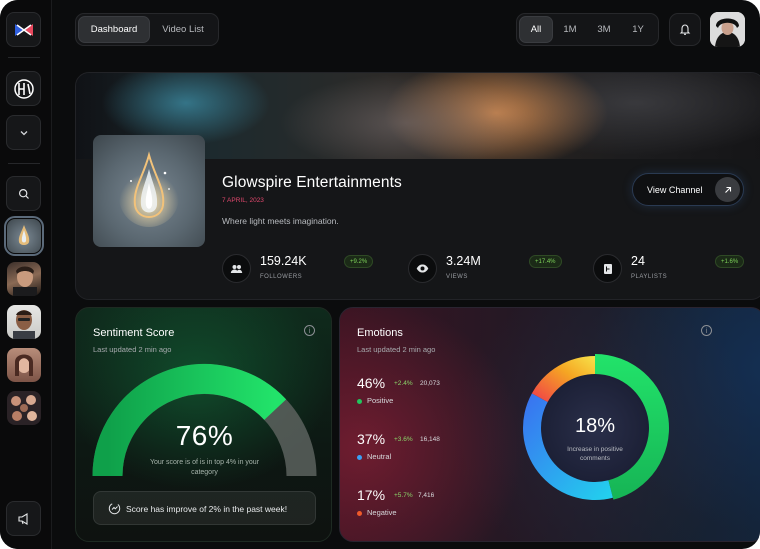  Describe the element at coordinates (422, 268) in the screenshot. I see `eye-icon` at that location.